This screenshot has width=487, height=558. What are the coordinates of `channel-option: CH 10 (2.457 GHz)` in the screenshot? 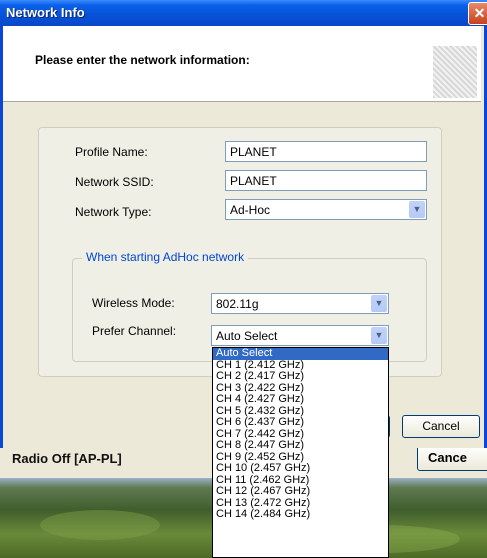 It's located at (300, 468).